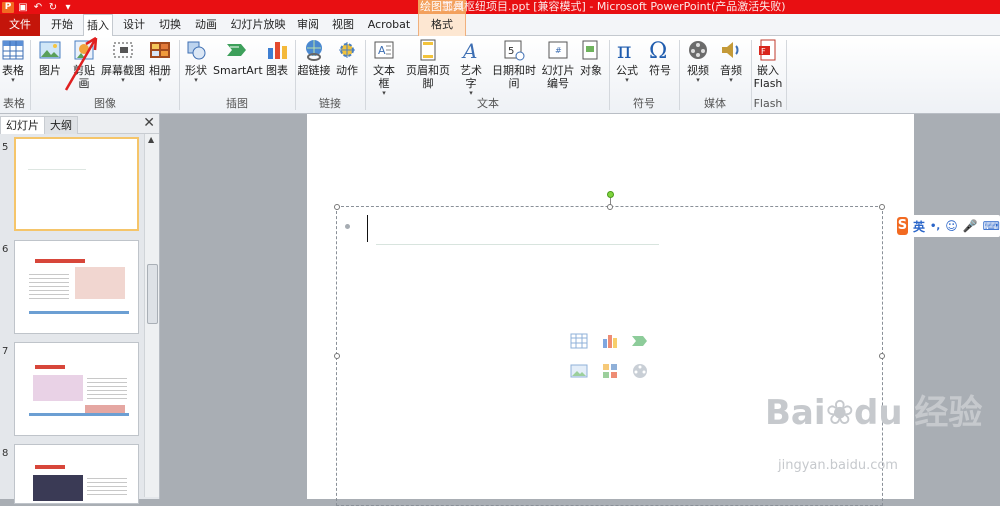 The height and width of the screenshot is (506, 1000). I want to click on slide-number: 8, so click(5, 453).